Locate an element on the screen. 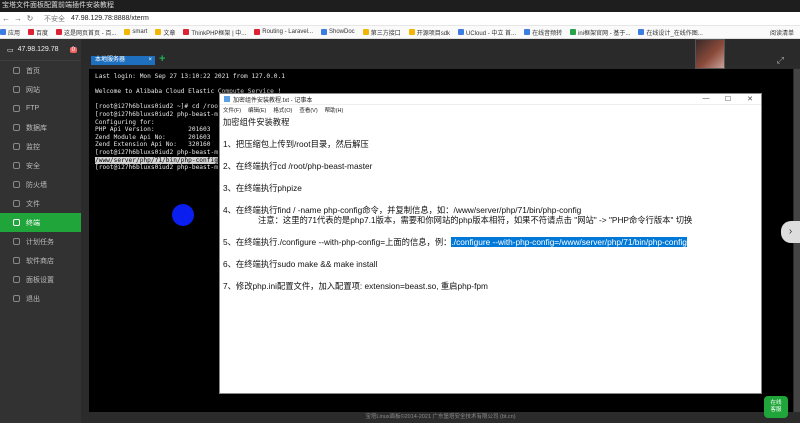 This screenshot has width=800, height=423. notepad-title: 加密组件安装教程.txt - 记事本 is located at coordinates (273, 100).